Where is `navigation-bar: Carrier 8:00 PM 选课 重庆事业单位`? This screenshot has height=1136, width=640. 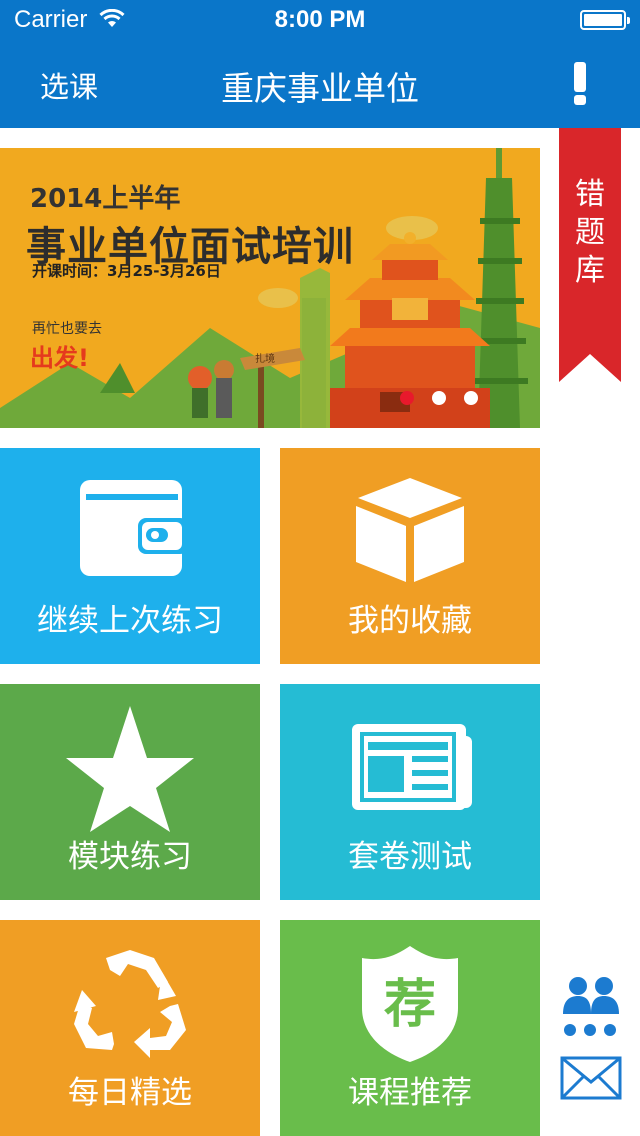 navigation-bar: Carrier 8:00 PM 选课 重庆事业单位 is located at coordinates (320, 64).